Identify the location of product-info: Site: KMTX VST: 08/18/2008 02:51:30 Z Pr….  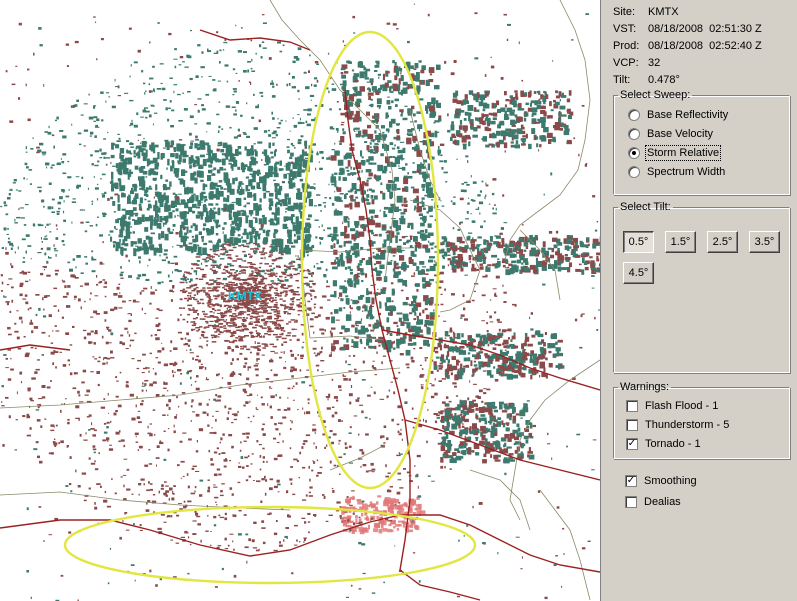
(703, 45).